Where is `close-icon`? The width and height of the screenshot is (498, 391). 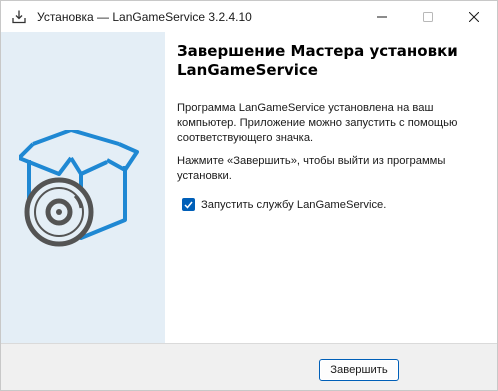
close-icon is located at coordinates (474, 16).